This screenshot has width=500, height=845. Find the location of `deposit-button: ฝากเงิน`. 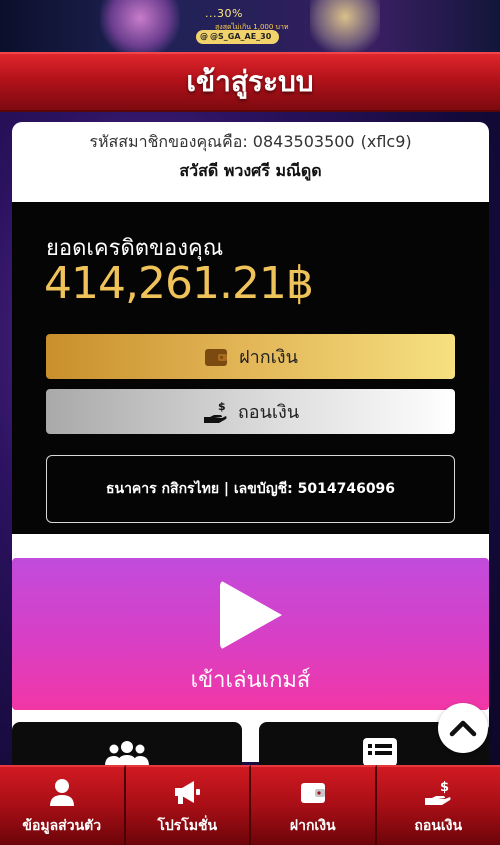

deposit-button: ฝากเงิน is located at coordinates (250, 356).